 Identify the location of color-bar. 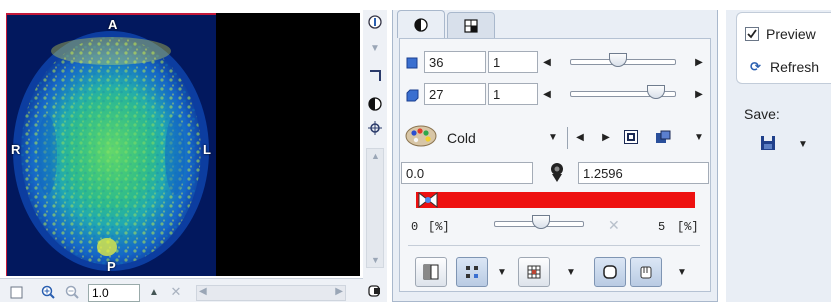
(555, 200).